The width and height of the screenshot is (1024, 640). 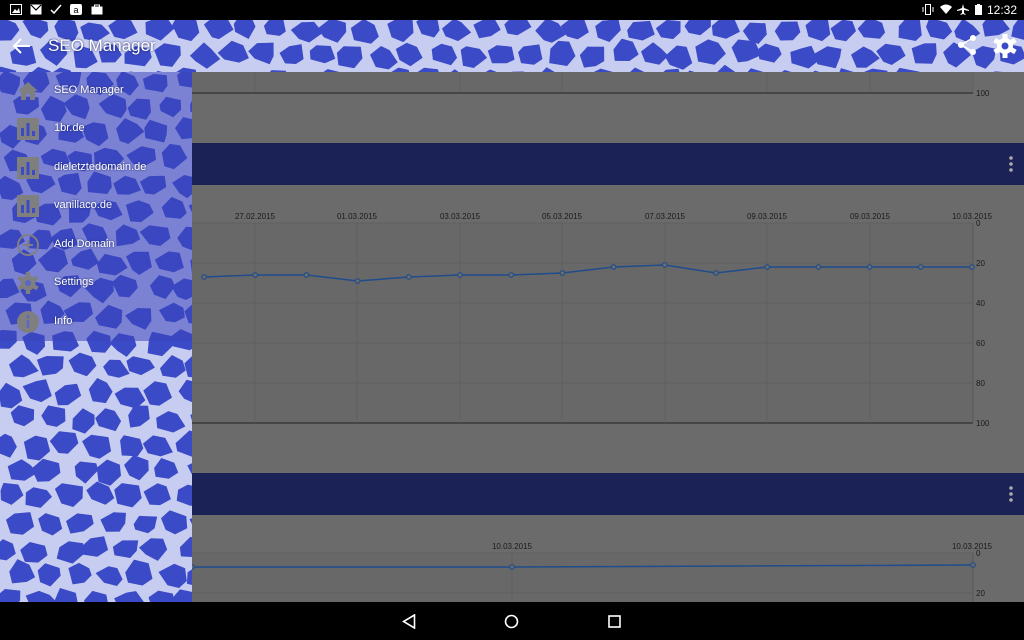 What do you see at coordinates (96, 322) in the screenshot?
I see `drawer-item-info: Info` at bounding box center [96, 322].